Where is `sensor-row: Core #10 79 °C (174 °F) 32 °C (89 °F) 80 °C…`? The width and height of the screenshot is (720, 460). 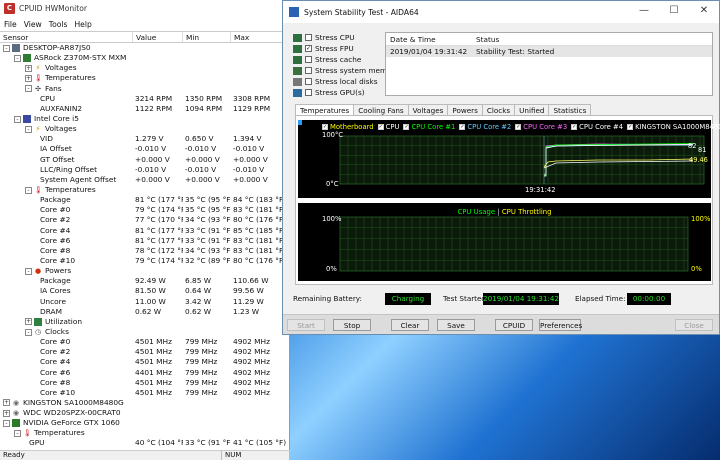 sensor-row: Core #10 79 °C (174 °F) 32 °C (89 °F) 80 °C… is located at coordinates (144, 261).